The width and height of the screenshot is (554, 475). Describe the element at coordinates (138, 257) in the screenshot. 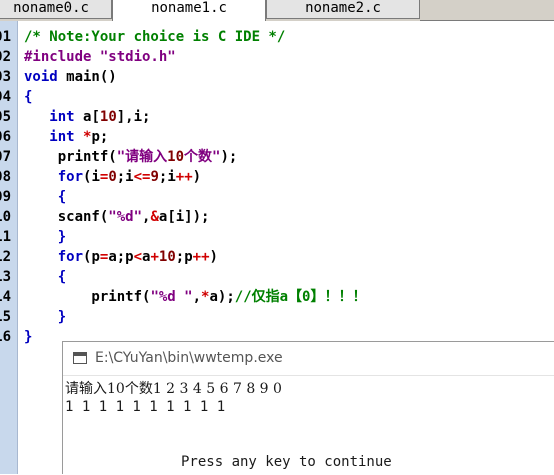

I see `code-token: <` at that location.